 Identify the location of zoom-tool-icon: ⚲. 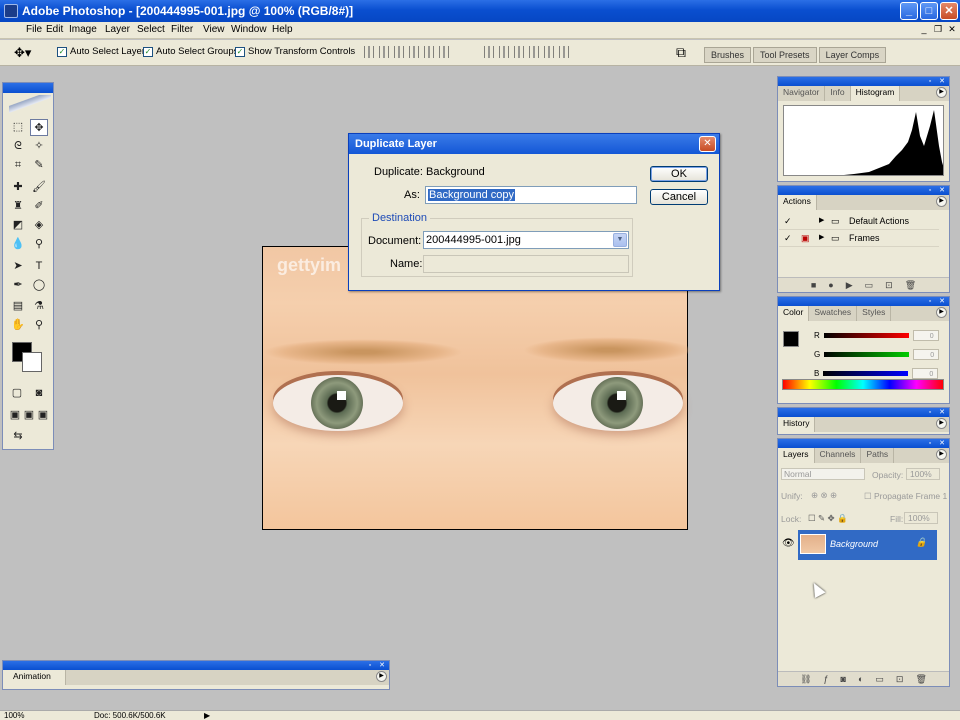
(39, 325).